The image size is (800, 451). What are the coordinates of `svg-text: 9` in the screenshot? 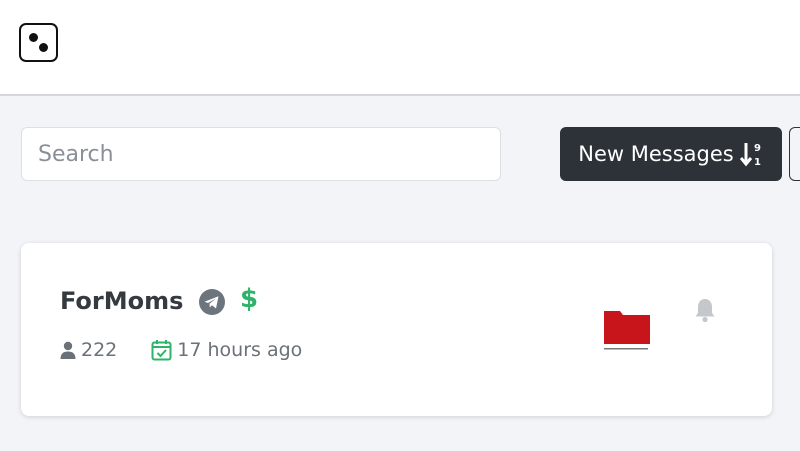 It's located at (757, 148).